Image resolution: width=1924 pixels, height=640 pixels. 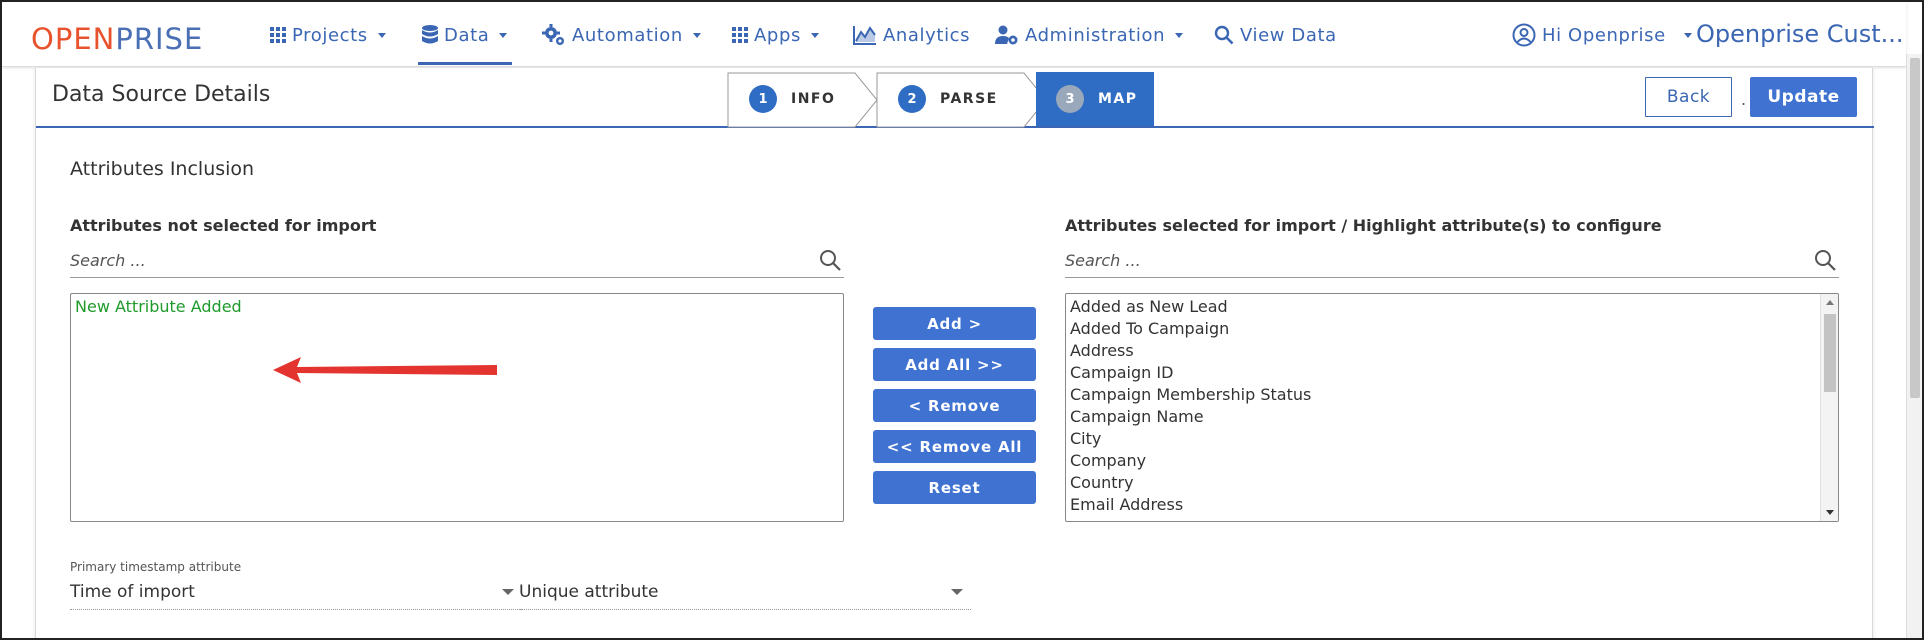 I want to click on list-item: Added To Campaign, so click(x=1188, y=329).